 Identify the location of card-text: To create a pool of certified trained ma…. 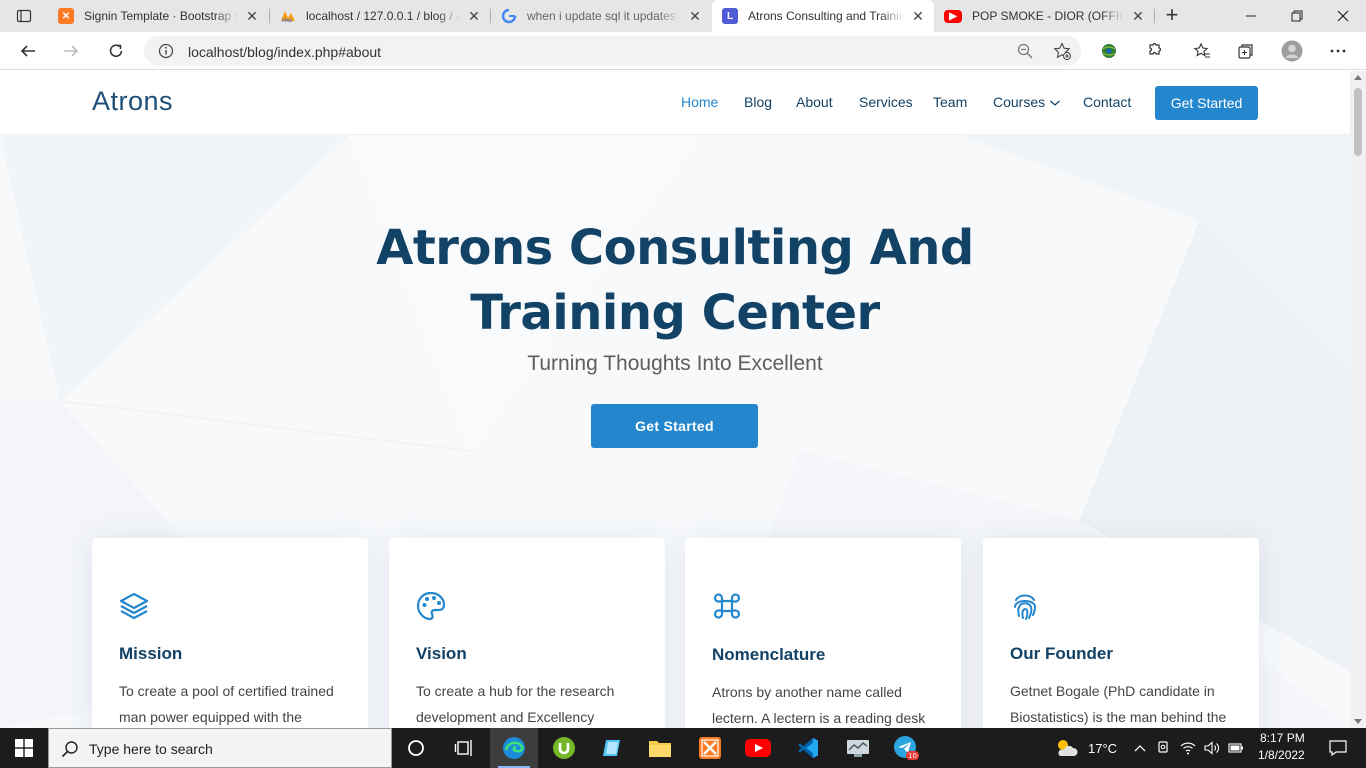
(226, 704).